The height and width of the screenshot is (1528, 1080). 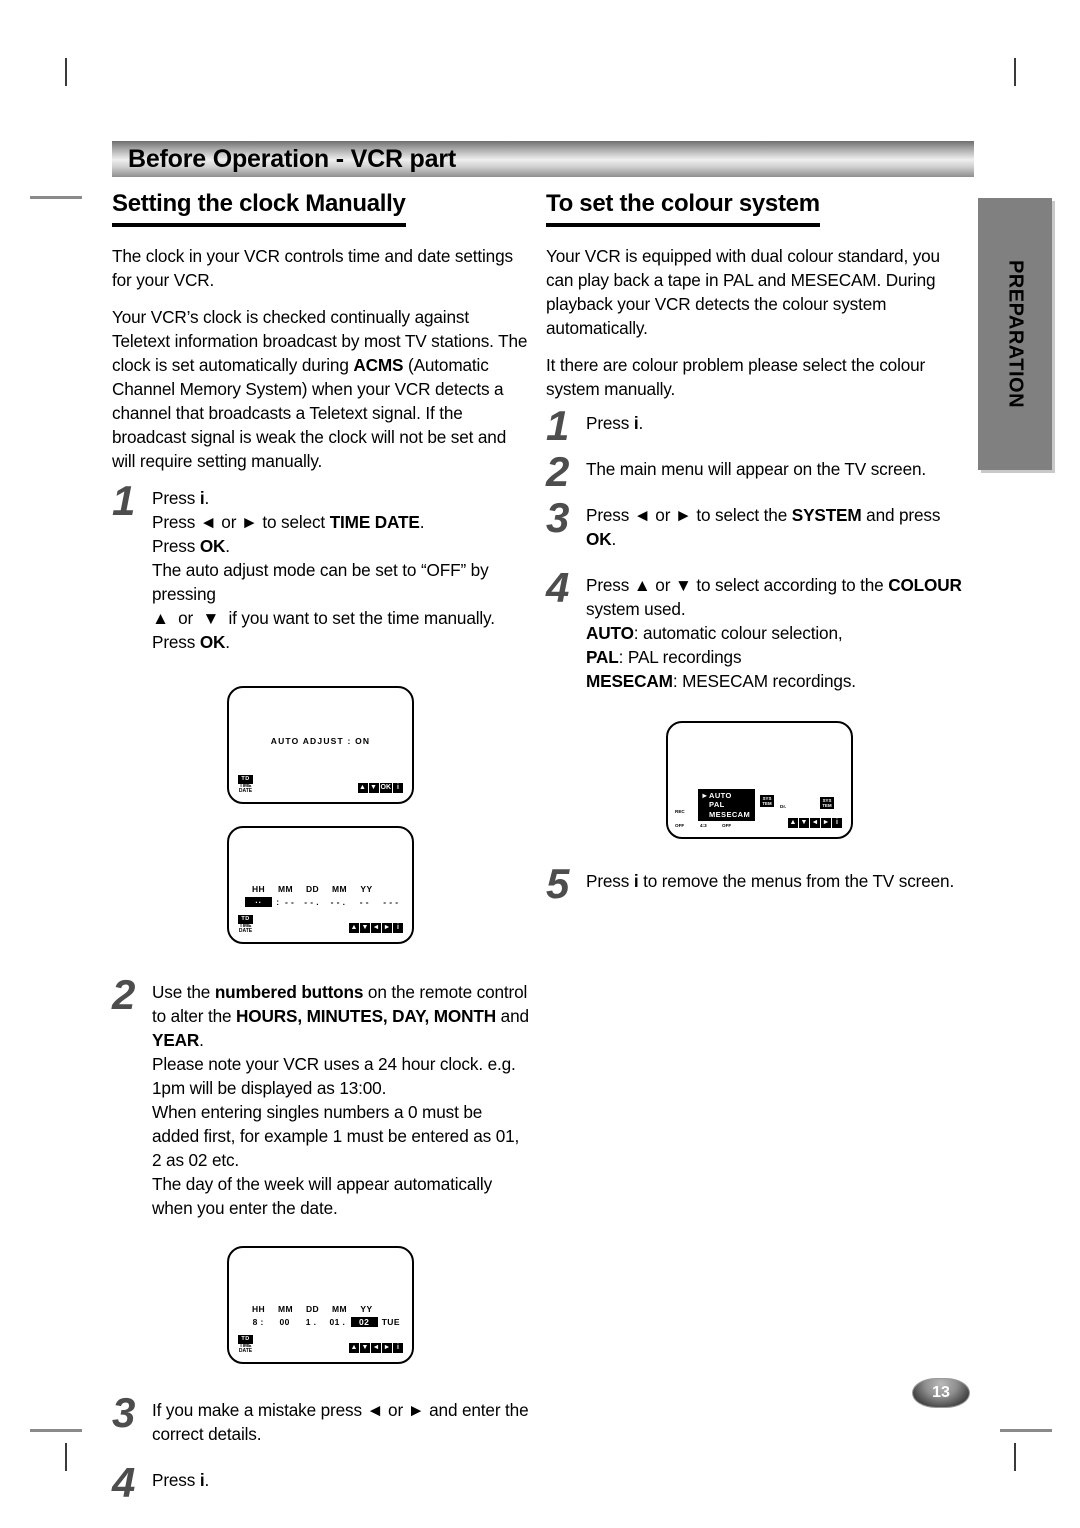 What do you see at coordinates (312, 889) in the screenshot?
I see `col-dd: DD` at bounding box center [312, 889].